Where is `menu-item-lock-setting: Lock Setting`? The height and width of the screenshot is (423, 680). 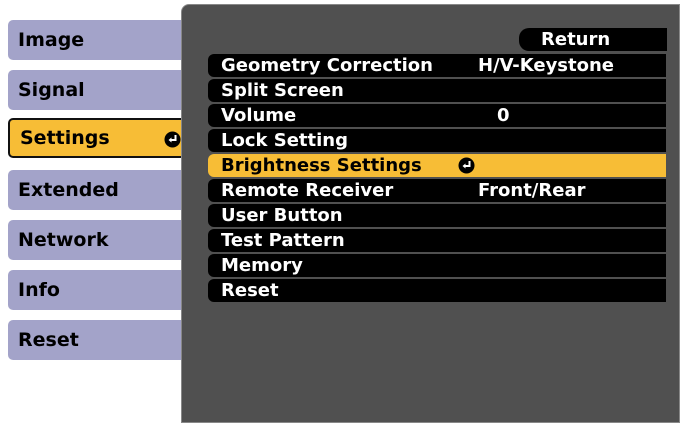
menu-item-lock-setting: Lock Setting is located at coordinates (437, 140).